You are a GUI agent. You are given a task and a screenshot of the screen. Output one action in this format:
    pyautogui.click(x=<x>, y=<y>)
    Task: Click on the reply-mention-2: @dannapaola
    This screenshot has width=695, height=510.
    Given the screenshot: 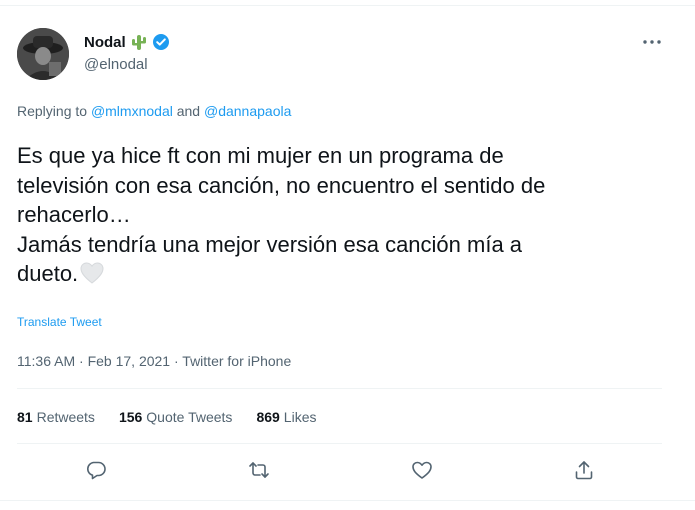 What is the action you would take?
    pyautogui.click(x=247, y=111)
    